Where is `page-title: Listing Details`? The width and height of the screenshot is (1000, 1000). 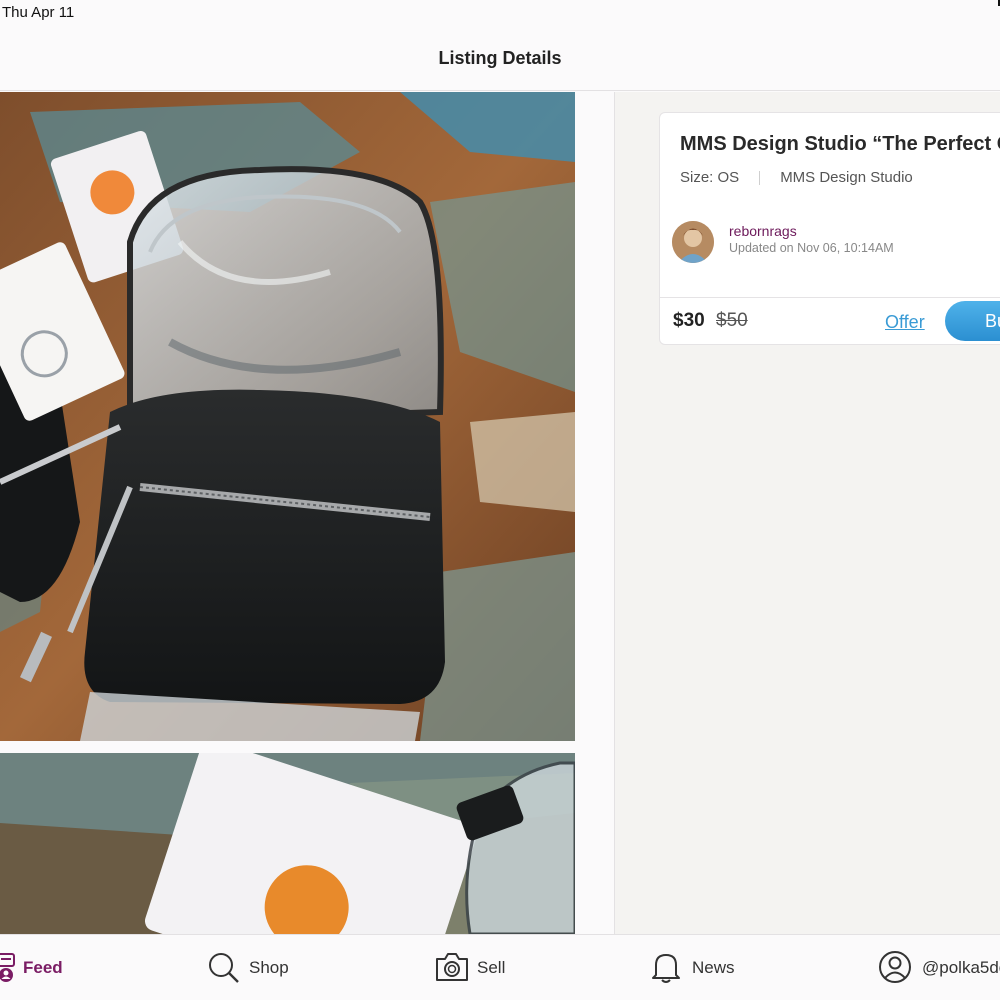 page-title: Listing Details is located at coordinates (500, 58).